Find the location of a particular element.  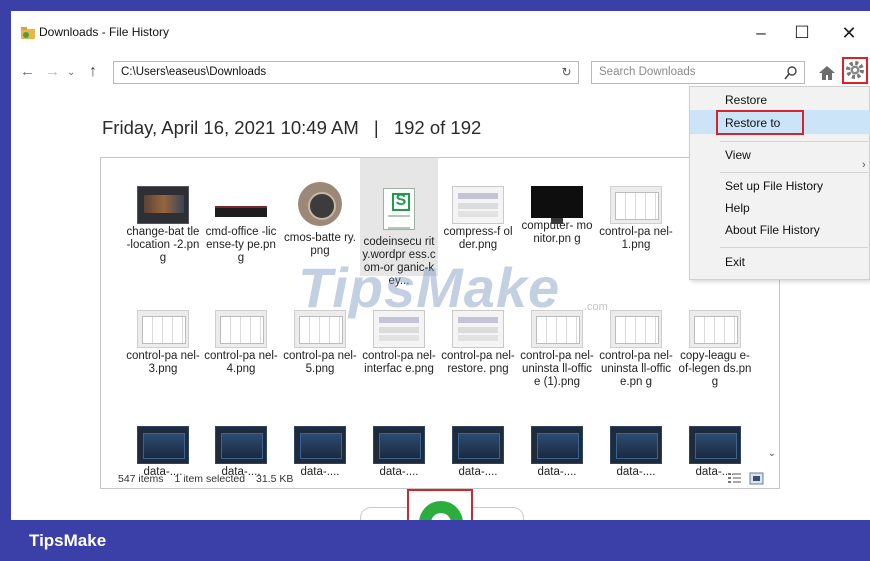

file-tile: copy-leagu e-of-legen ds.png is located at coordinates (715, 349).